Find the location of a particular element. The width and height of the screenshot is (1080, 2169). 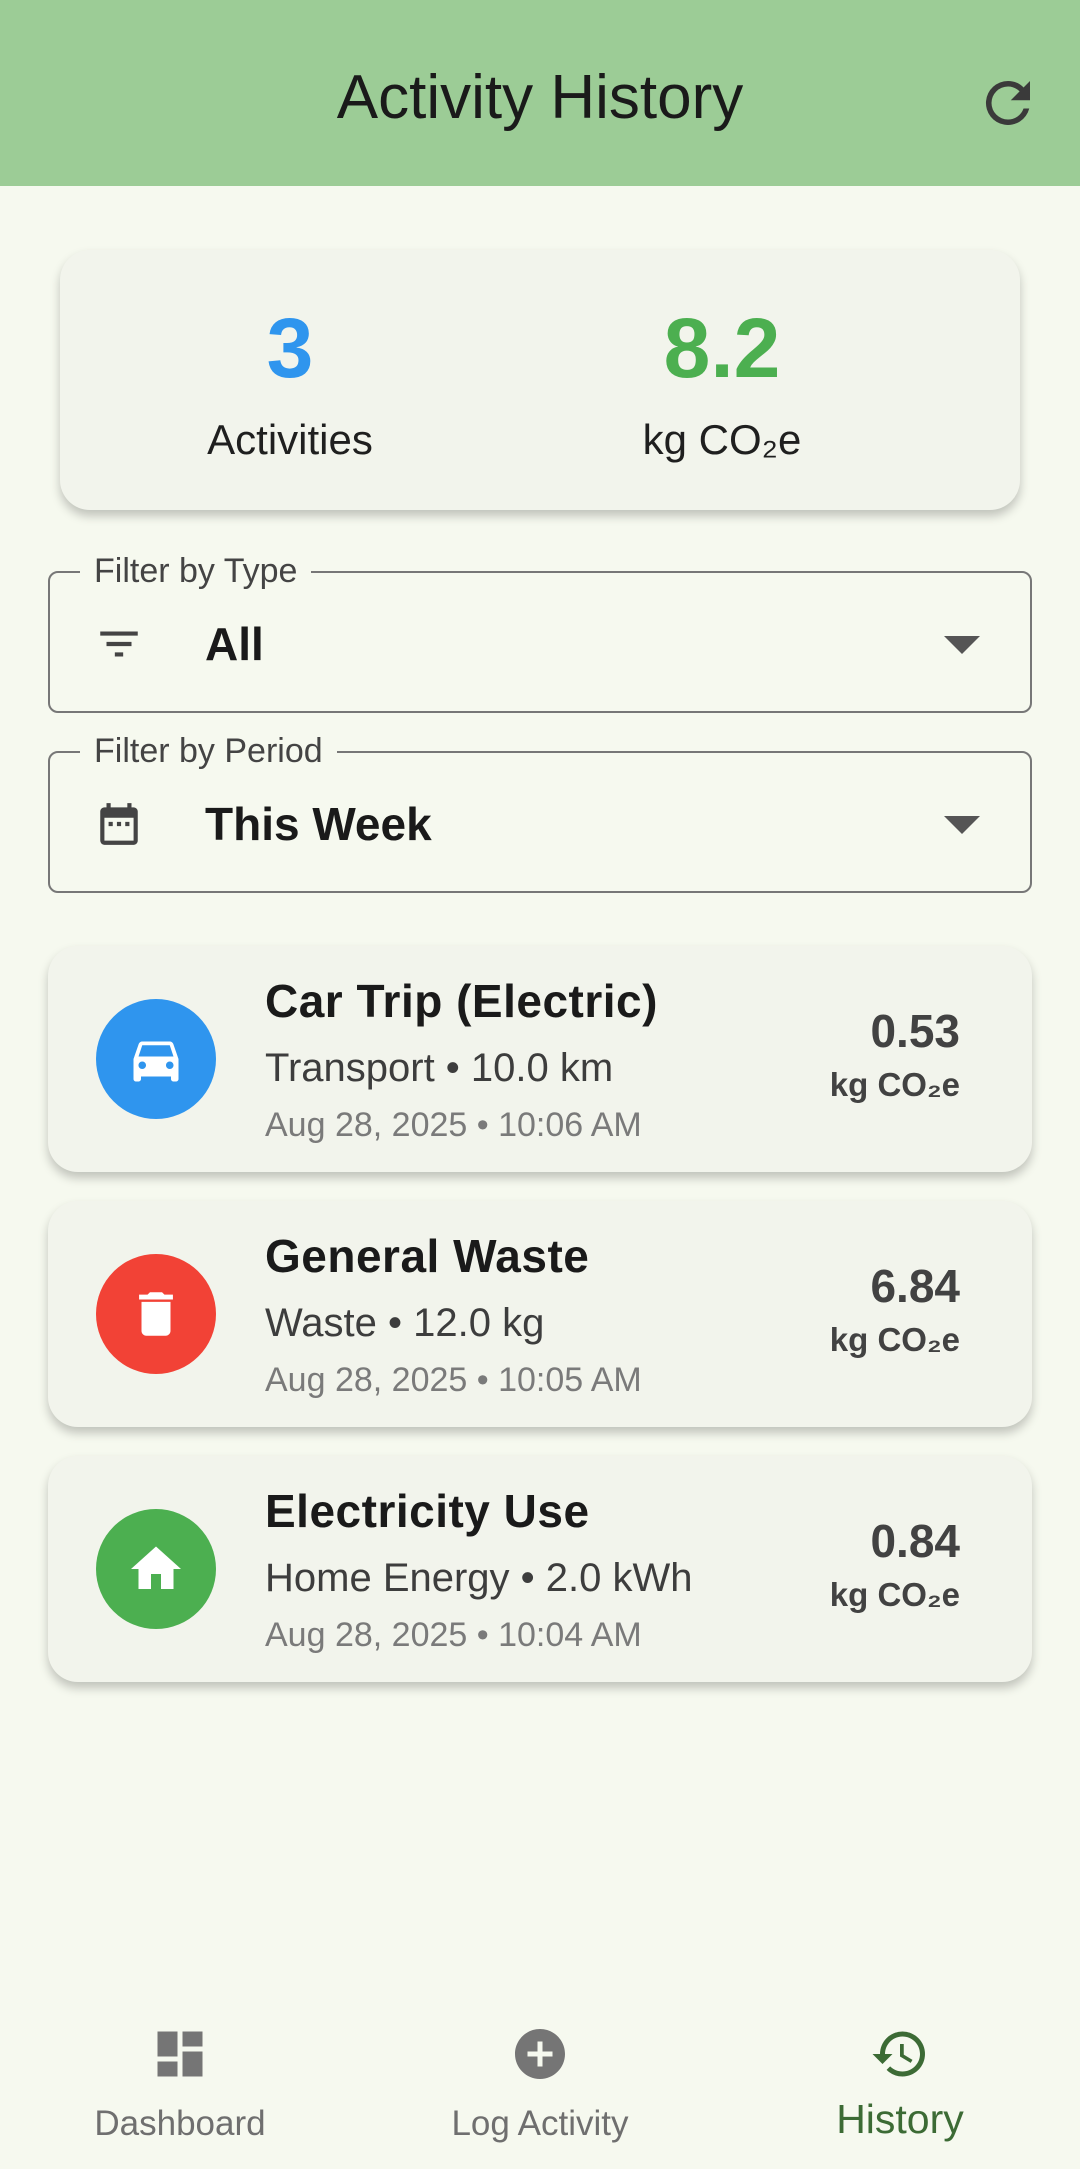

nav-label-dashboard: Dashboard is located at coordinates (180, 2123).